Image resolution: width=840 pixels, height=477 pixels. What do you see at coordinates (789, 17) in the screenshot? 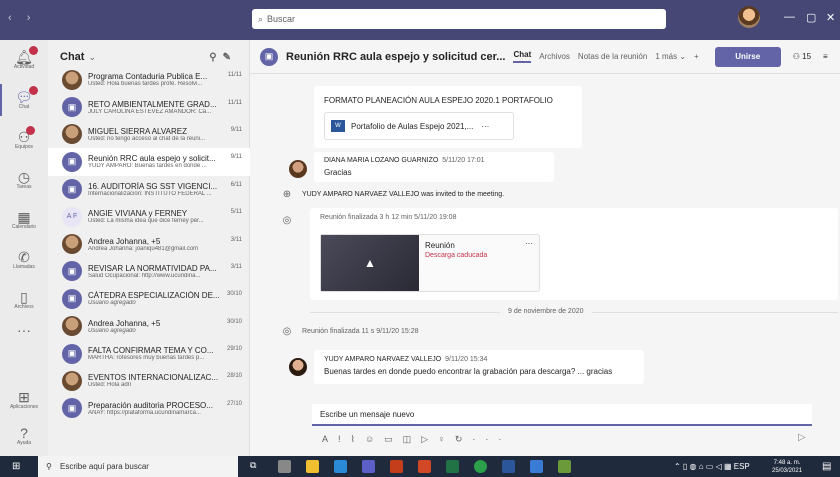
I see `minimize-icon: —` at bounding box center [789, 17].